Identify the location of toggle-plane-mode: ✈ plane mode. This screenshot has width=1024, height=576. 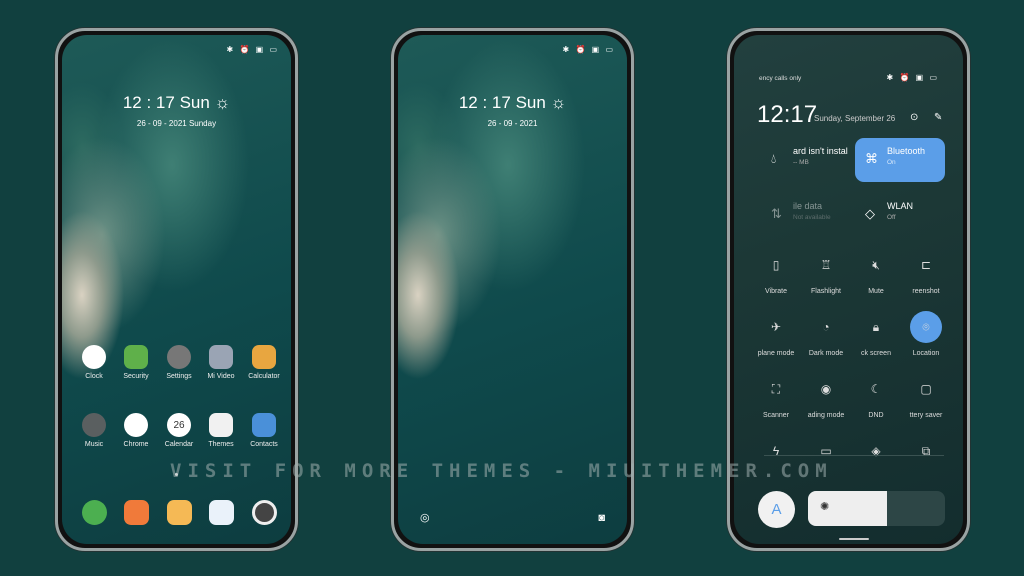
(776, 334).